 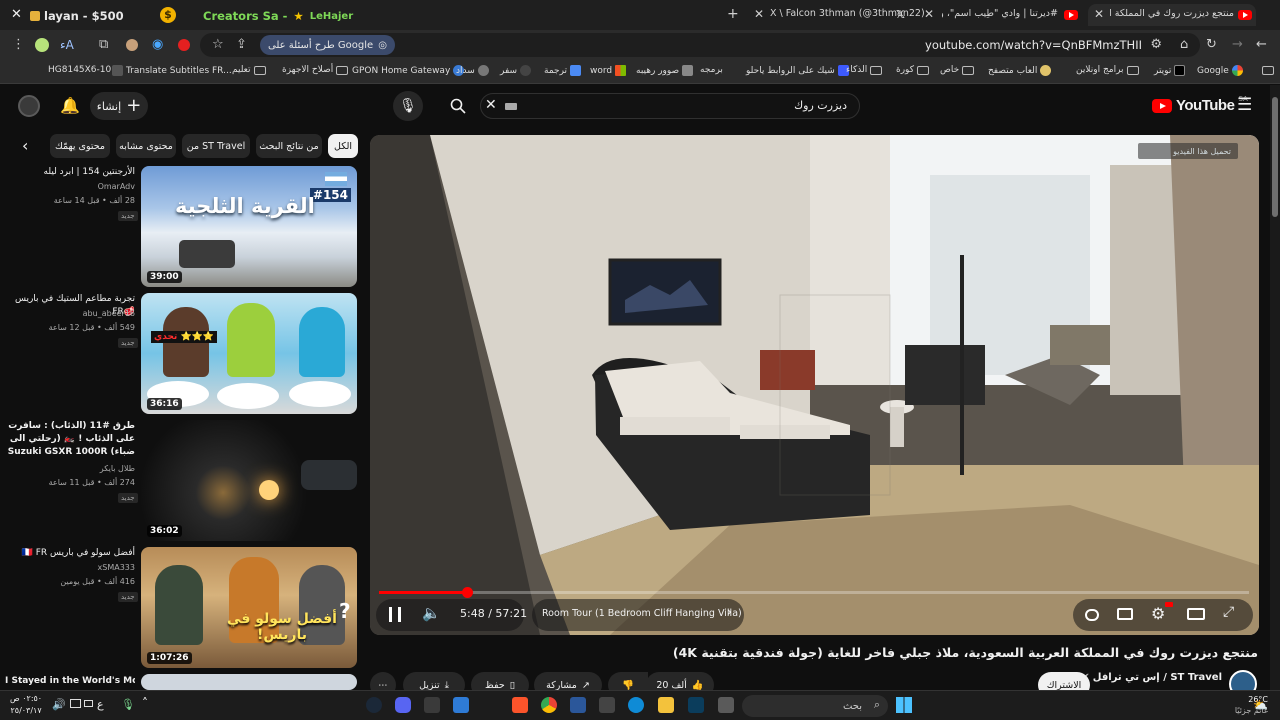 What do you see at coordinates (607, 705) in the screenshot?
I see `store-icon` at bounding box center [607, 705].